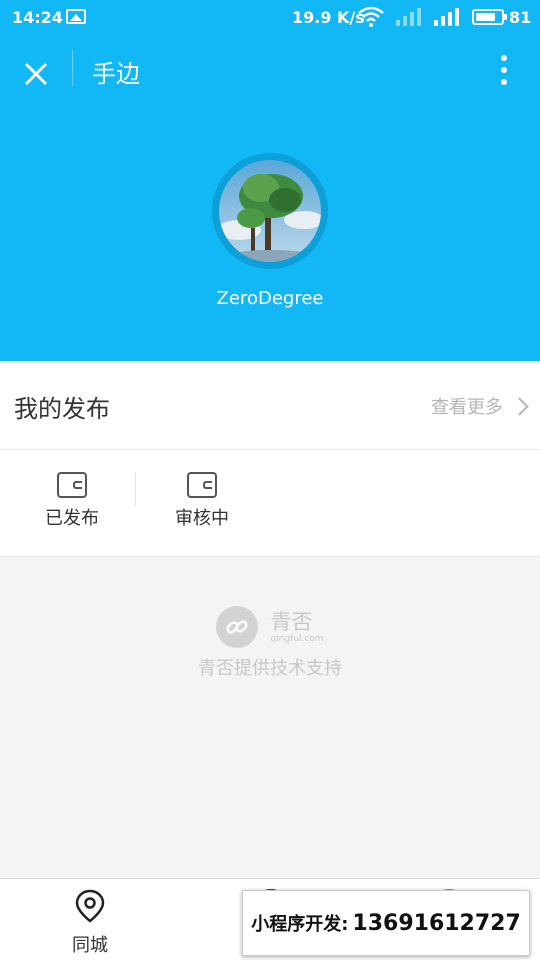 The image size is (540, 960). What do you see at coordinates (270, 18) in the screenshot?
I see `status-bar: 14:24 19.9 K/s 81` at bounding box center [270, 18].